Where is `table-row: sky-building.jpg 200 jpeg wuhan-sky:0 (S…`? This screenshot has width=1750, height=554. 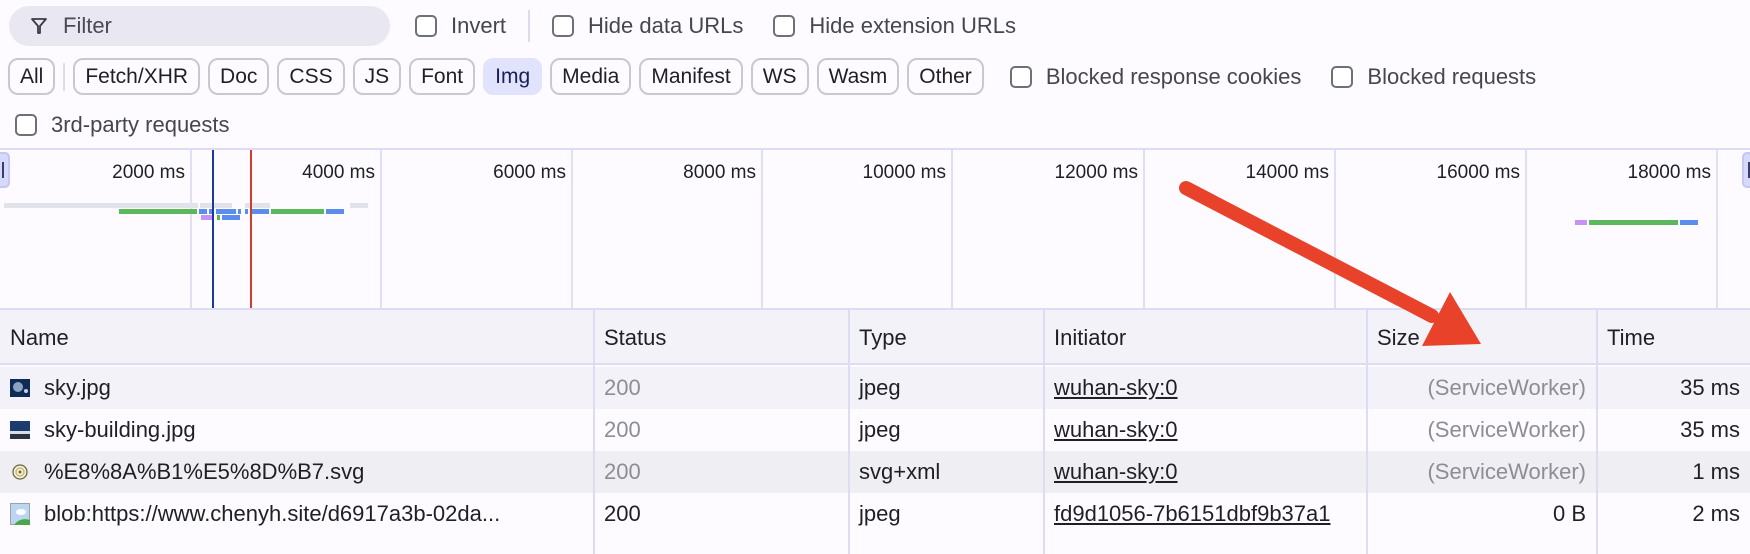 table-row: sky-building.jpg 200 jpeg wuhan-sky:0 (S… is located at coordinates (875, 430).